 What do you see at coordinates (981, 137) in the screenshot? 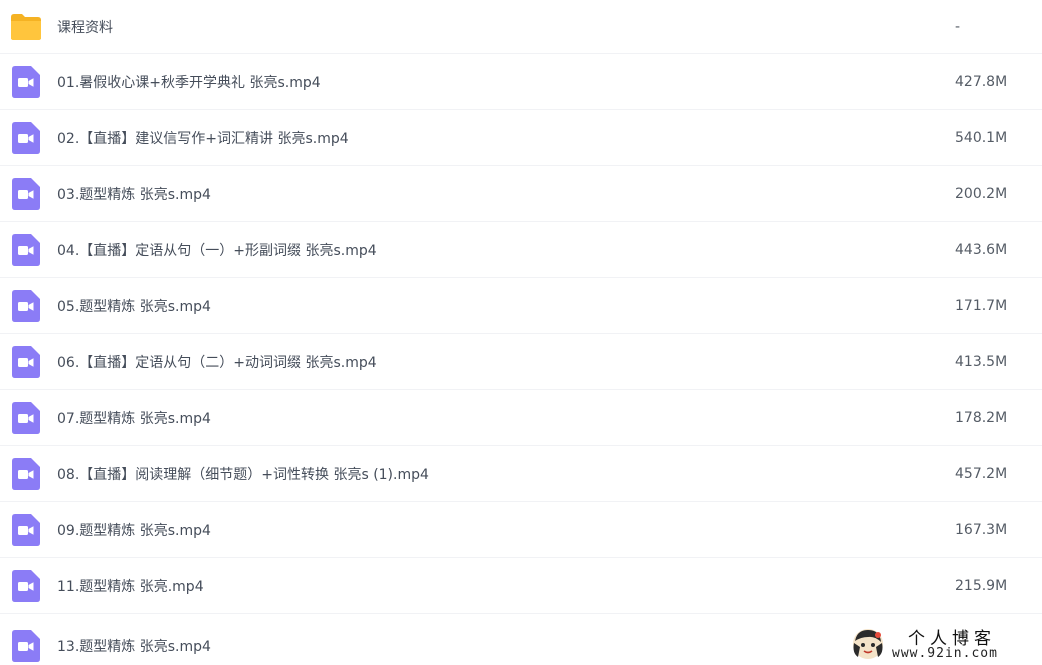
I see `file-size: 540.1M` at bounding box center [981, 137].